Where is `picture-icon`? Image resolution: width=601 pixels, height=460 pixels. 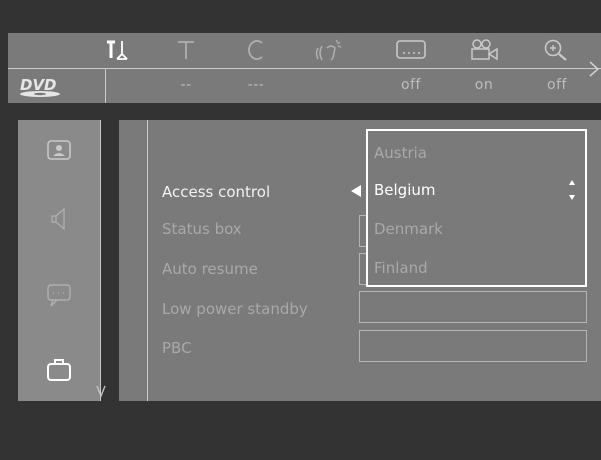
picture-icon is located at coordinates (59, 150).